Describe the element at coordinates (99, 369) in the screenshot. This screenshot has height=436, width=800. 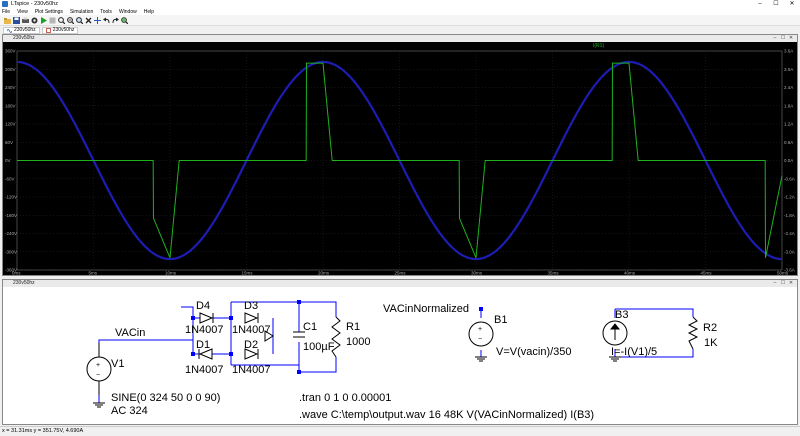
I see `voltage-source-v1: + −` at that location.